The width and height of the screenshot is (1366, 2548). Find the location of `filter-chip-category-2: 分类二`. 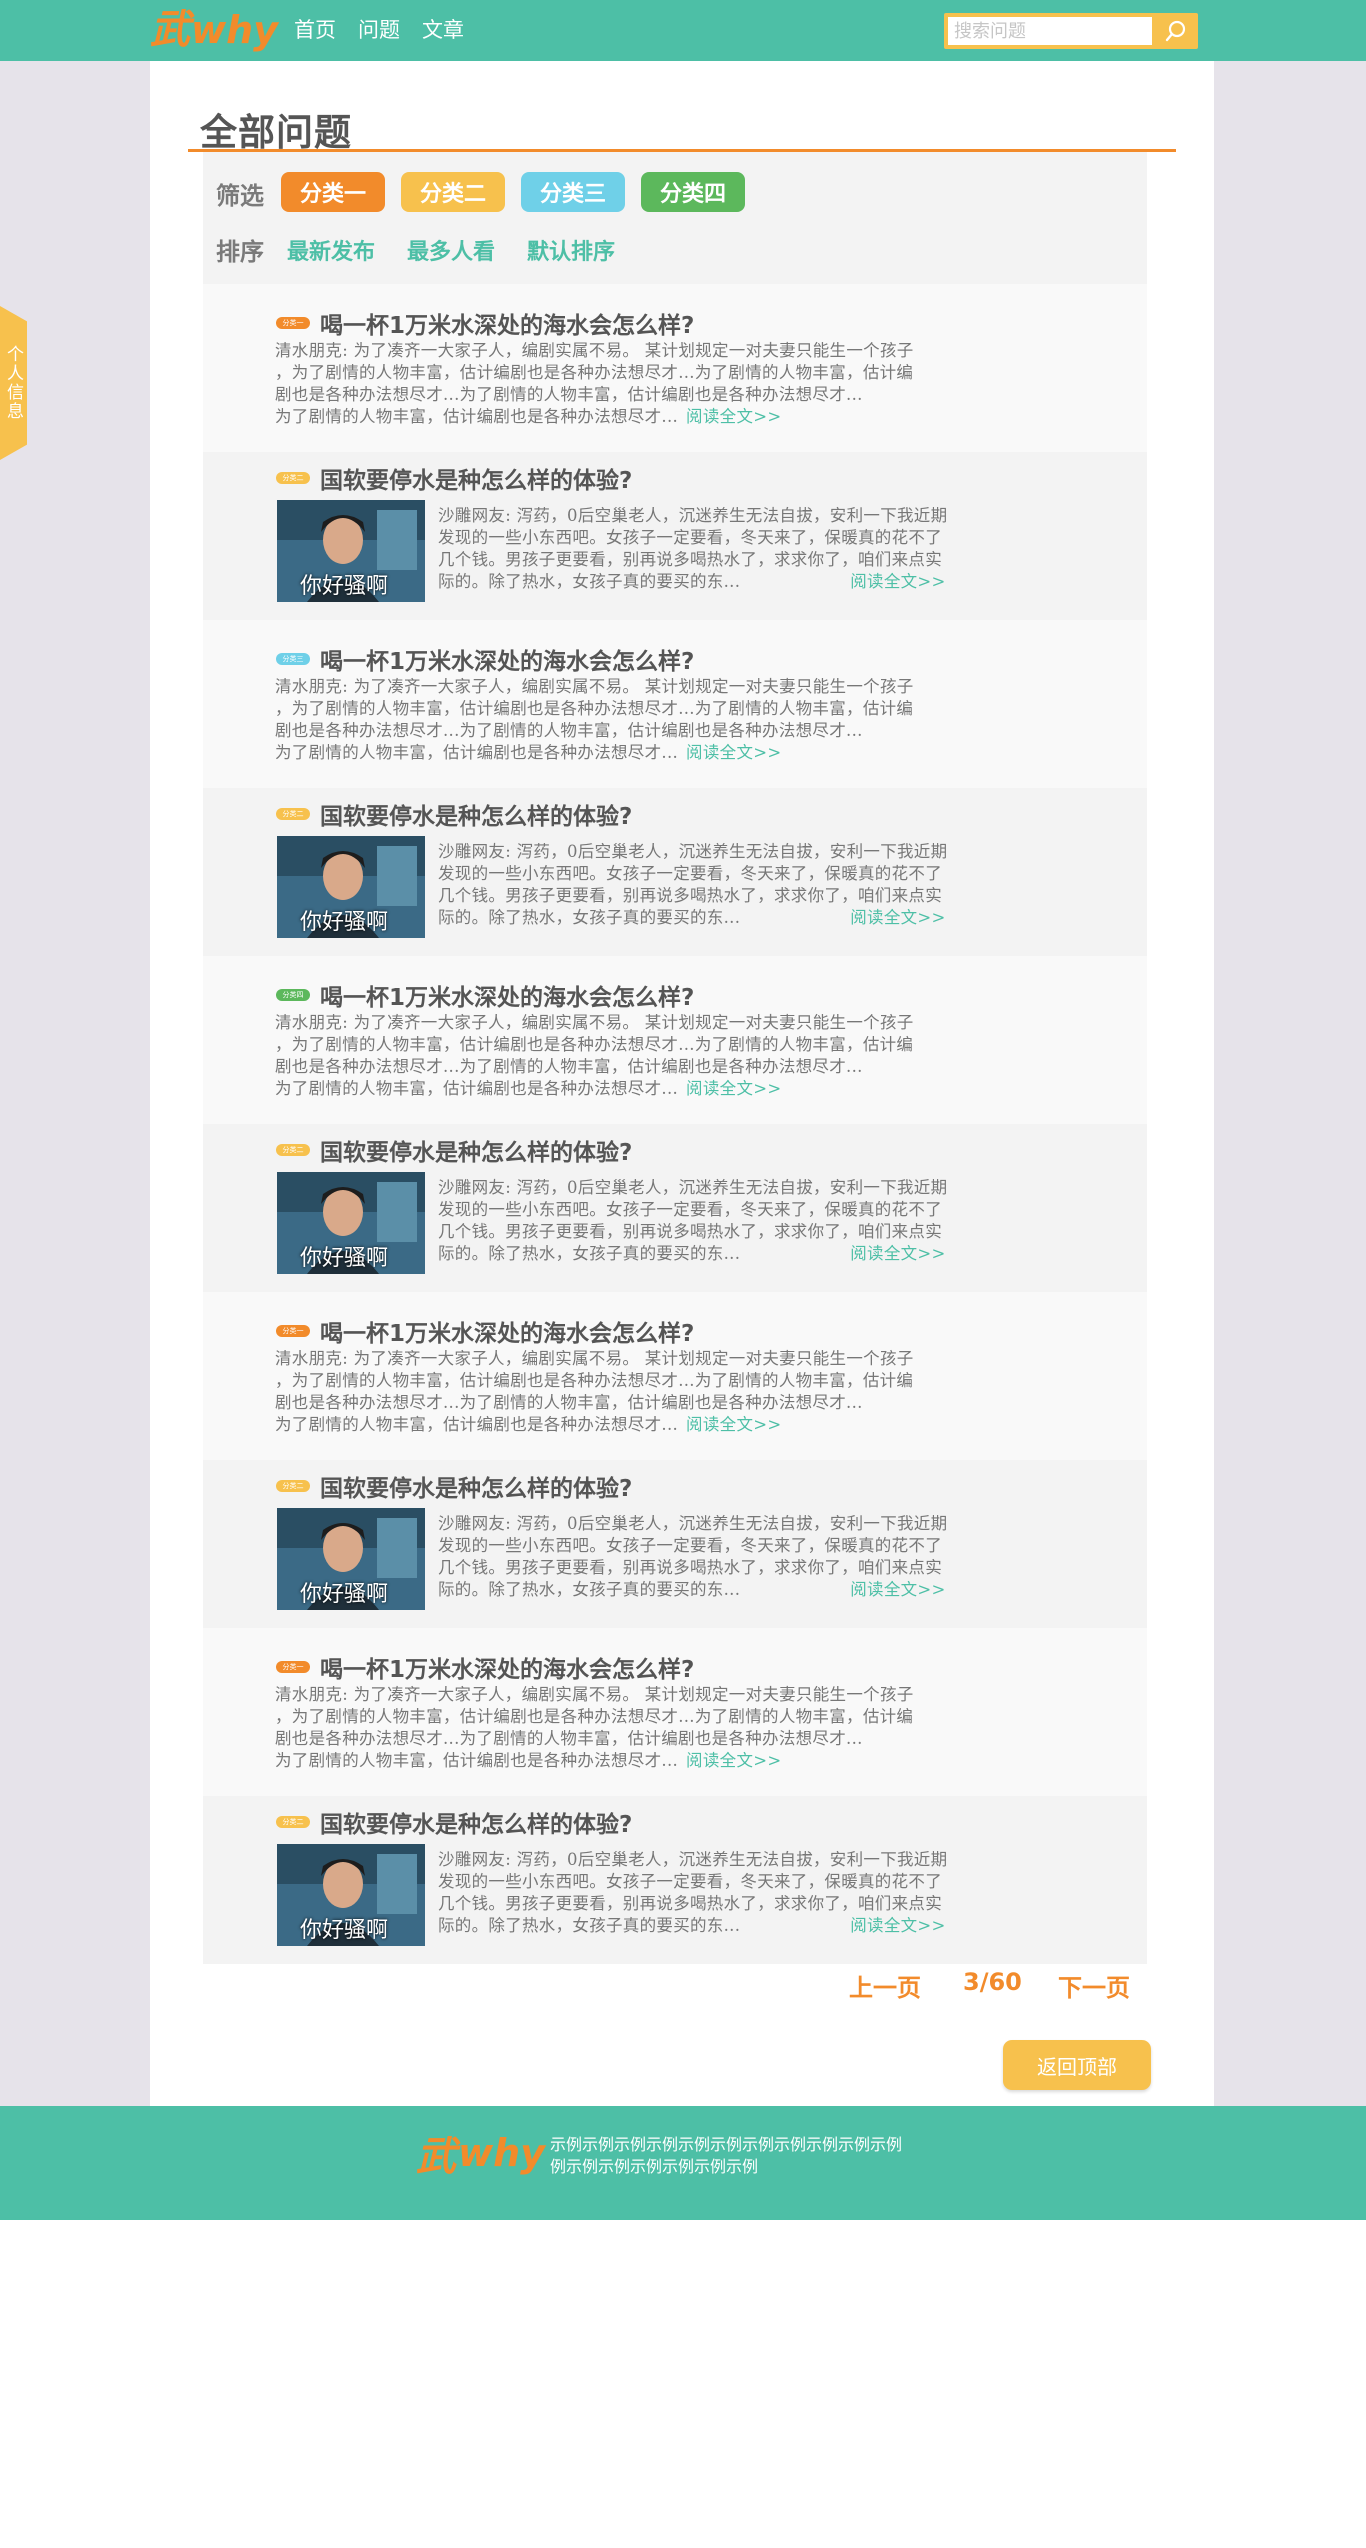

filter-chip-category-2: 分类二 is located at coordinates (453, 192).